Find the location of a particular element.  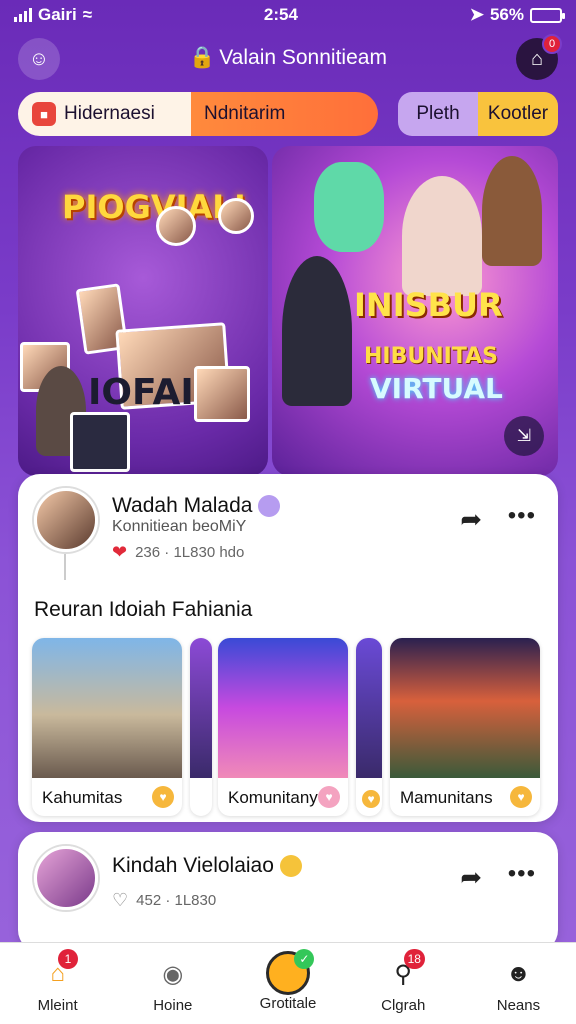

notifications-button: ⌂ 0 is located at coordinates (539, 57).